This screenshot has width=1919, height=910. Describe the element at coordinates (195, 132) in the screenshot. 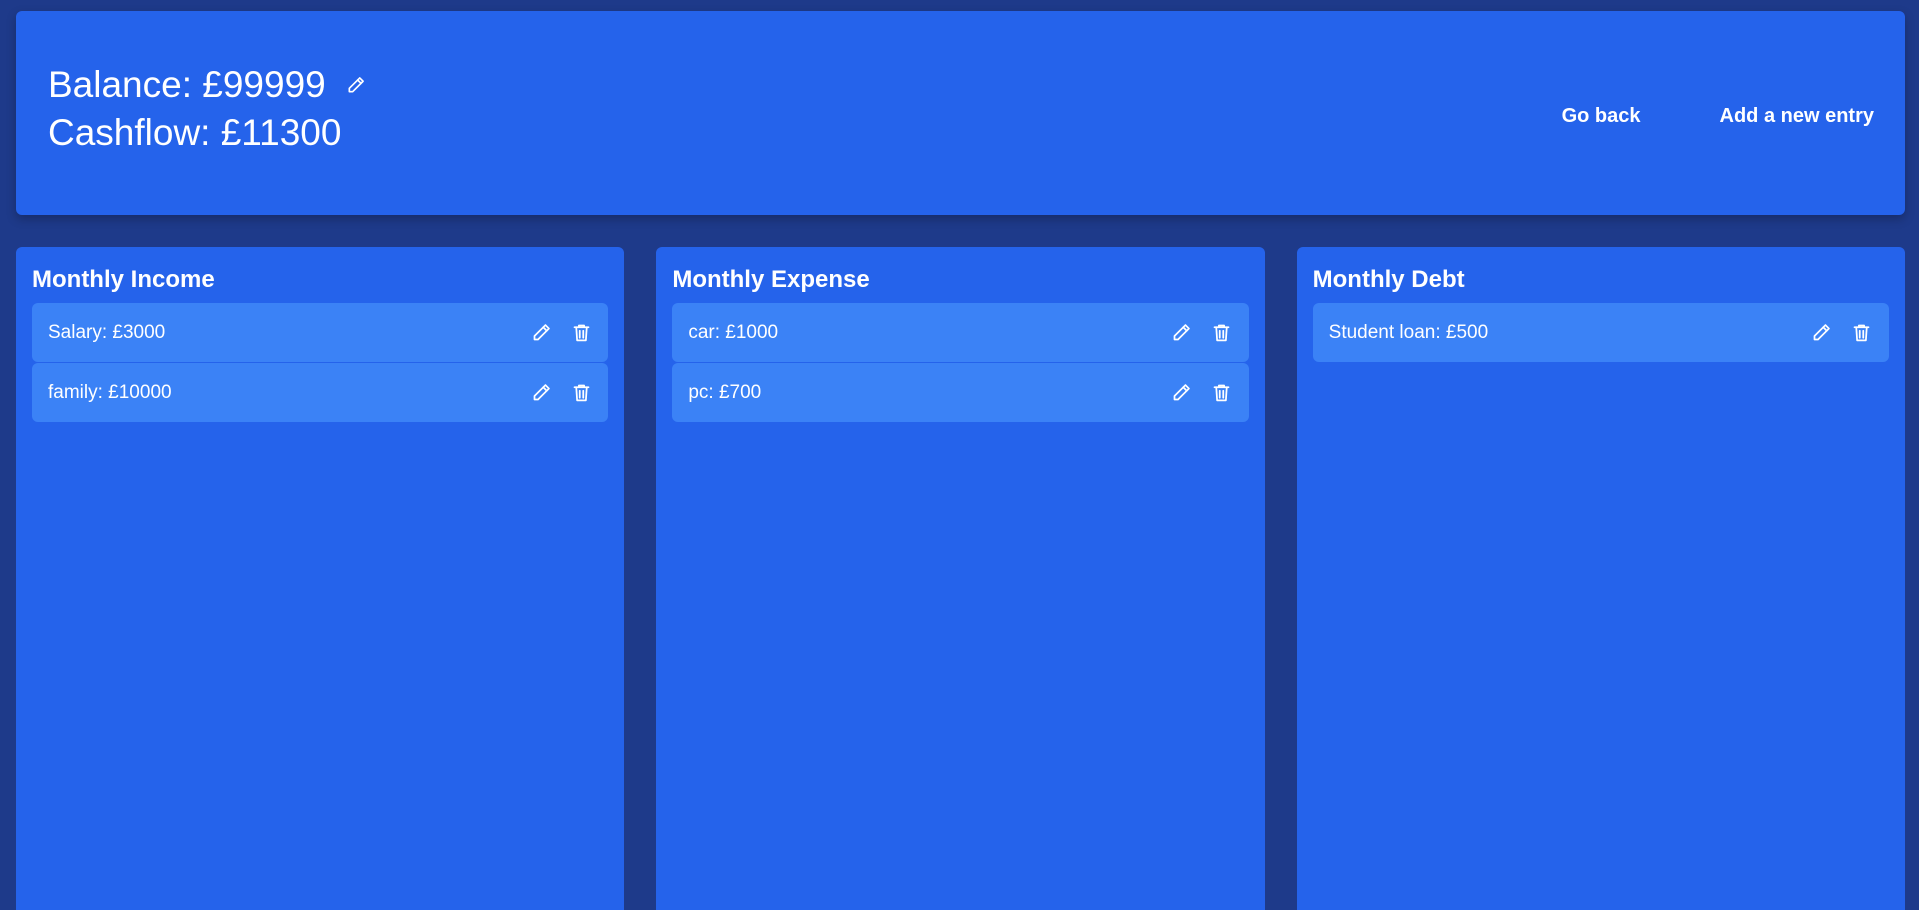

I see `cashflow-text: Cashflow: £11300` at that location.